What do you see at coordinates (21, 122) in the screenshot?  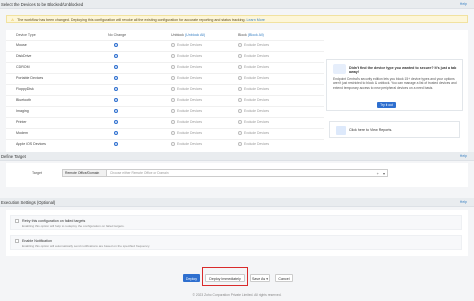 I see `device-name: Printer` at bounding box center [21, 122].